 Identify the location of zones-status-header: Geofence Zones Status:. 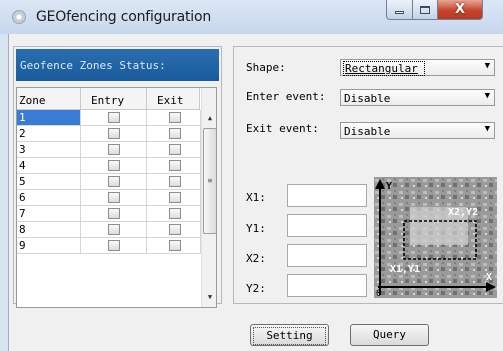
(117, 65).